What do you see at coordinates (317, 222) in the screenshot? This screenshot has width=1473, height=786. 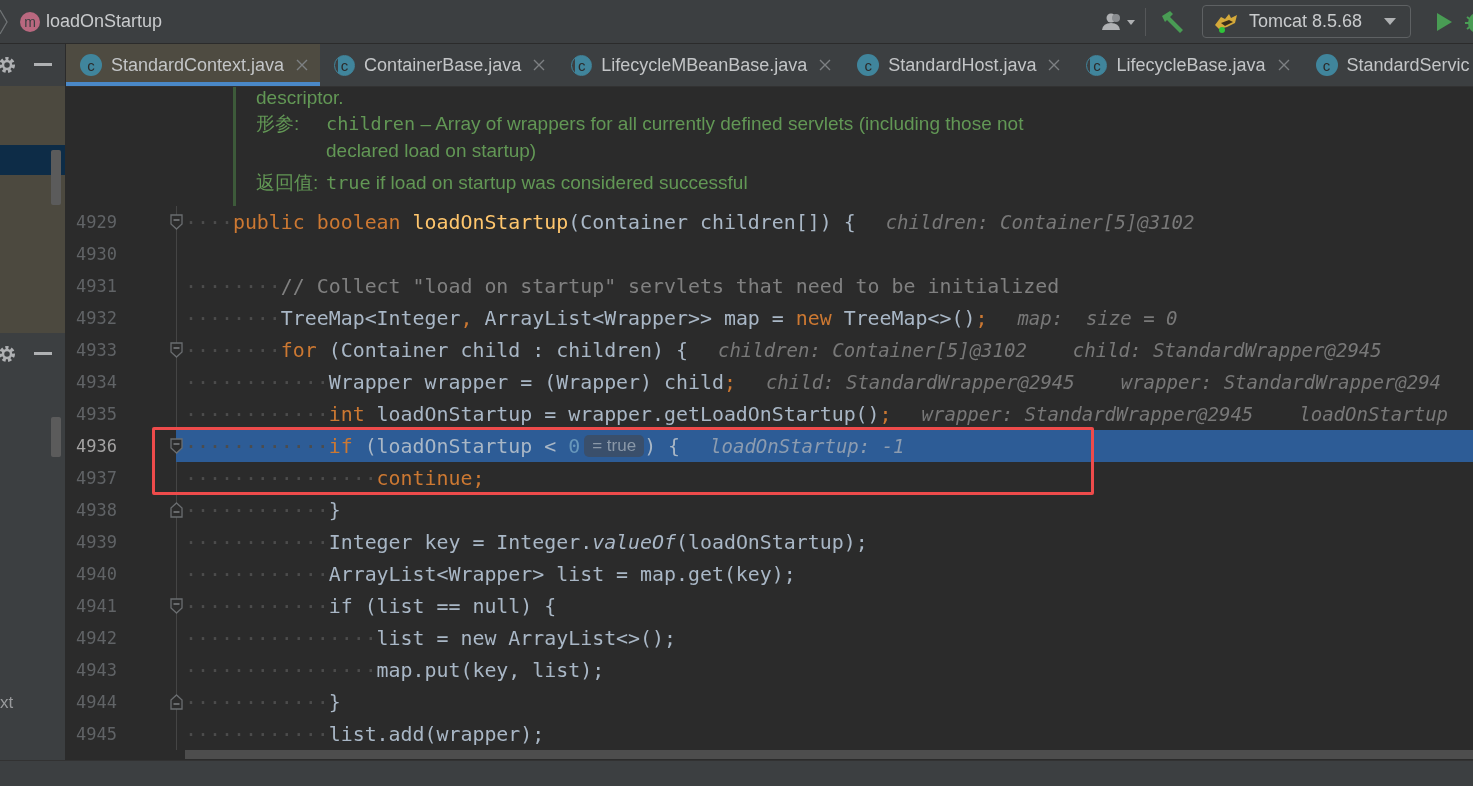 I see `code-keyword: public boolean` at bounding box center [317, 222].